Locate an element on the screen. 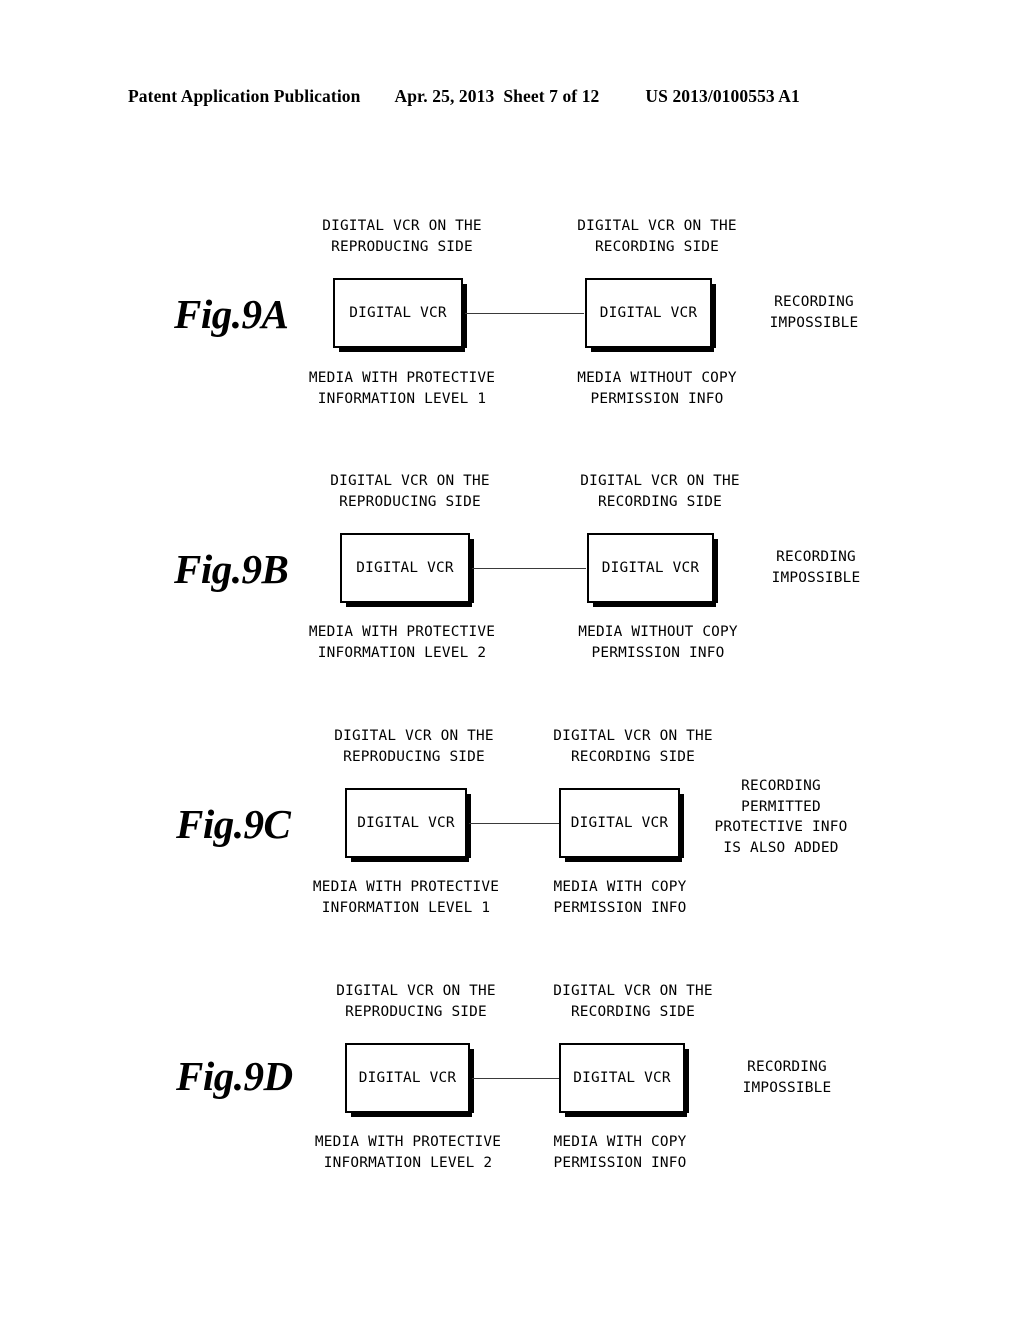  figure-9d-label: Fig.9D is located at coordinates (234, 1076).